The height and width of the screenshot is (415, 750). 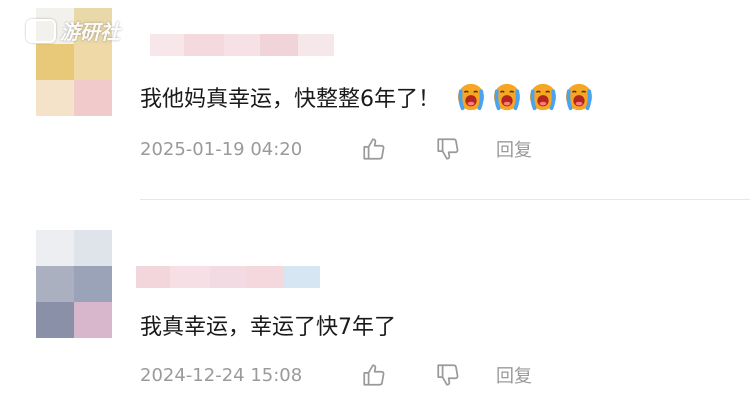 I want to click on comment-body: 我真幸运，幸运了快7年了, so click(x=268, y=327).